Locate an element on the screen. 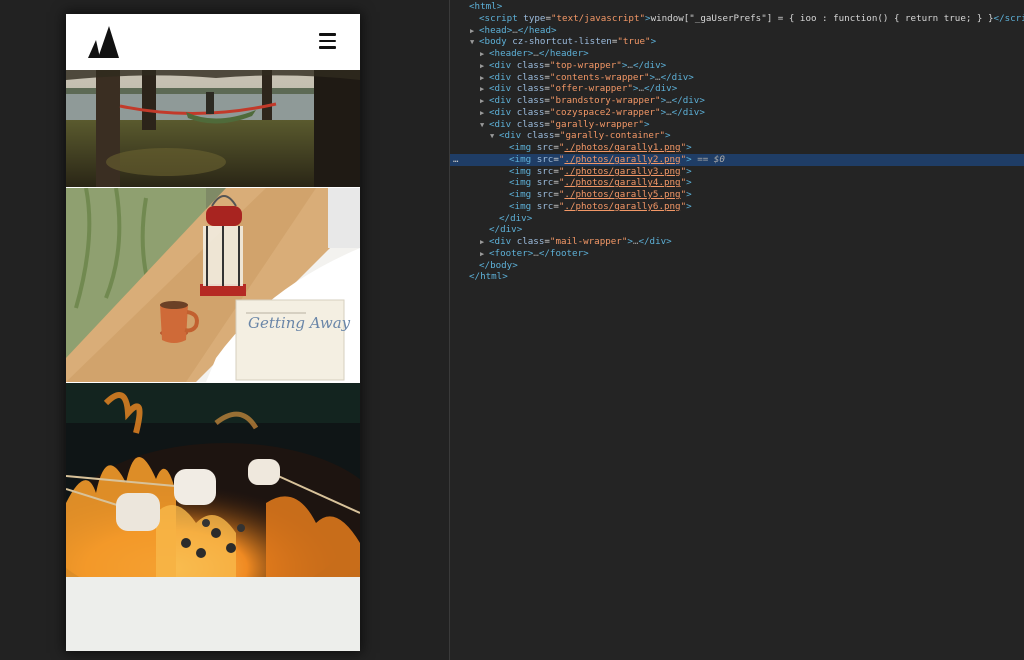  attribute-link: ./photos/garally4.png is located at coordinates (622, 182).